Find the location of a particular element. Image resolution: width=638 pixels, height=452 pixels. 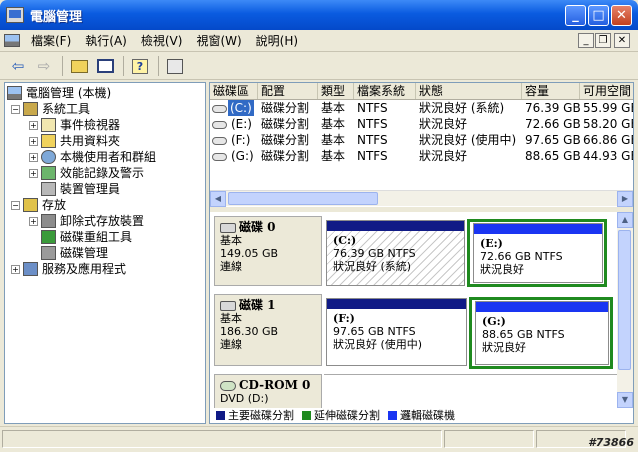

tree-storage: − 存放 is located at coordinates (38, 205).